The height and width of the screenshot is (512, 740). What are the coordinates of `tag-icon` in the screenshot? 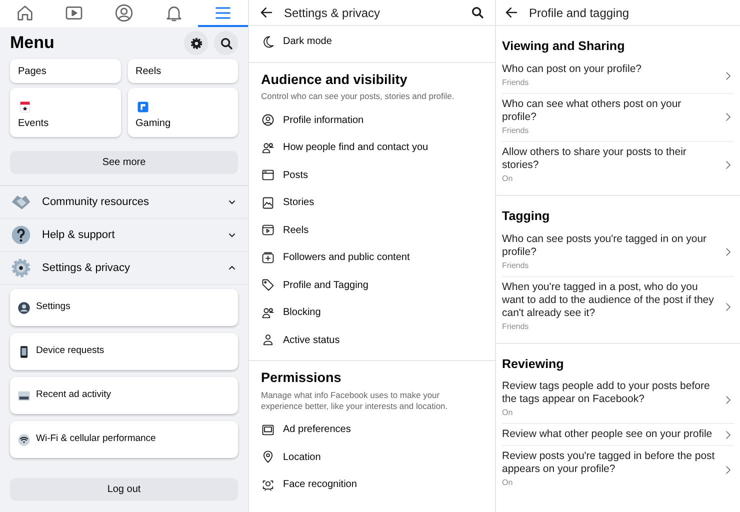 It's located at (268, 285).